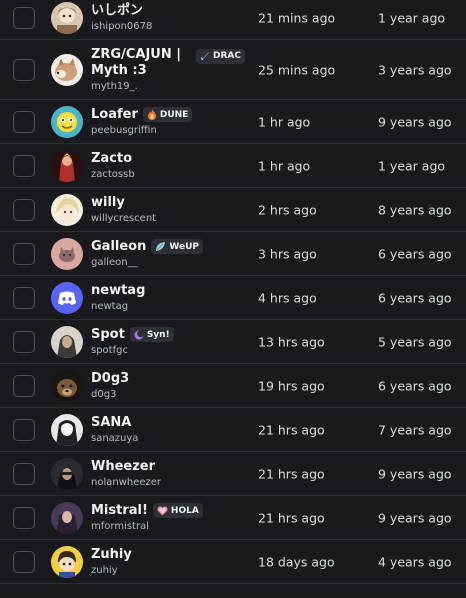 This screenshot has height=598, width=466. I want to click on member-since: 18 days ago, so click(296, 561).